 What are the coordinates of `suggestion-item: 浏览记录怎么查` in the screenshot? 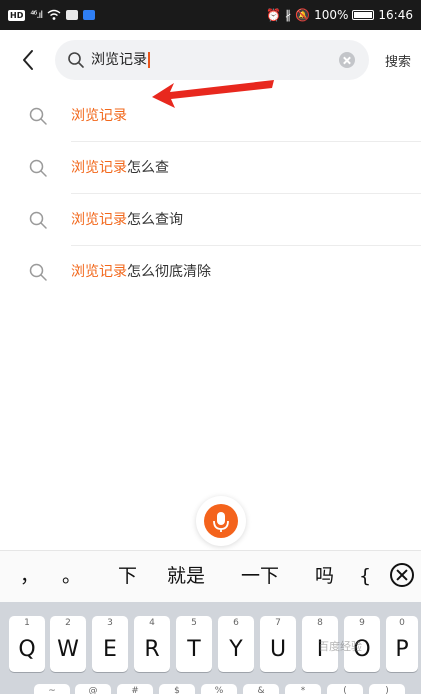 It's located at (210, 168).